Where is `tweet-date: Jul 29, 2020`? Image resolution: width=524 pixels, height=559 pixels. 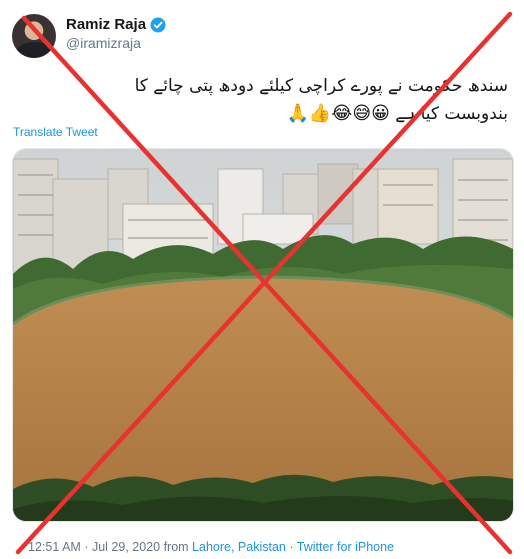 tweet-date: Jul 29, 2020 is located at coordinates (126, 547).